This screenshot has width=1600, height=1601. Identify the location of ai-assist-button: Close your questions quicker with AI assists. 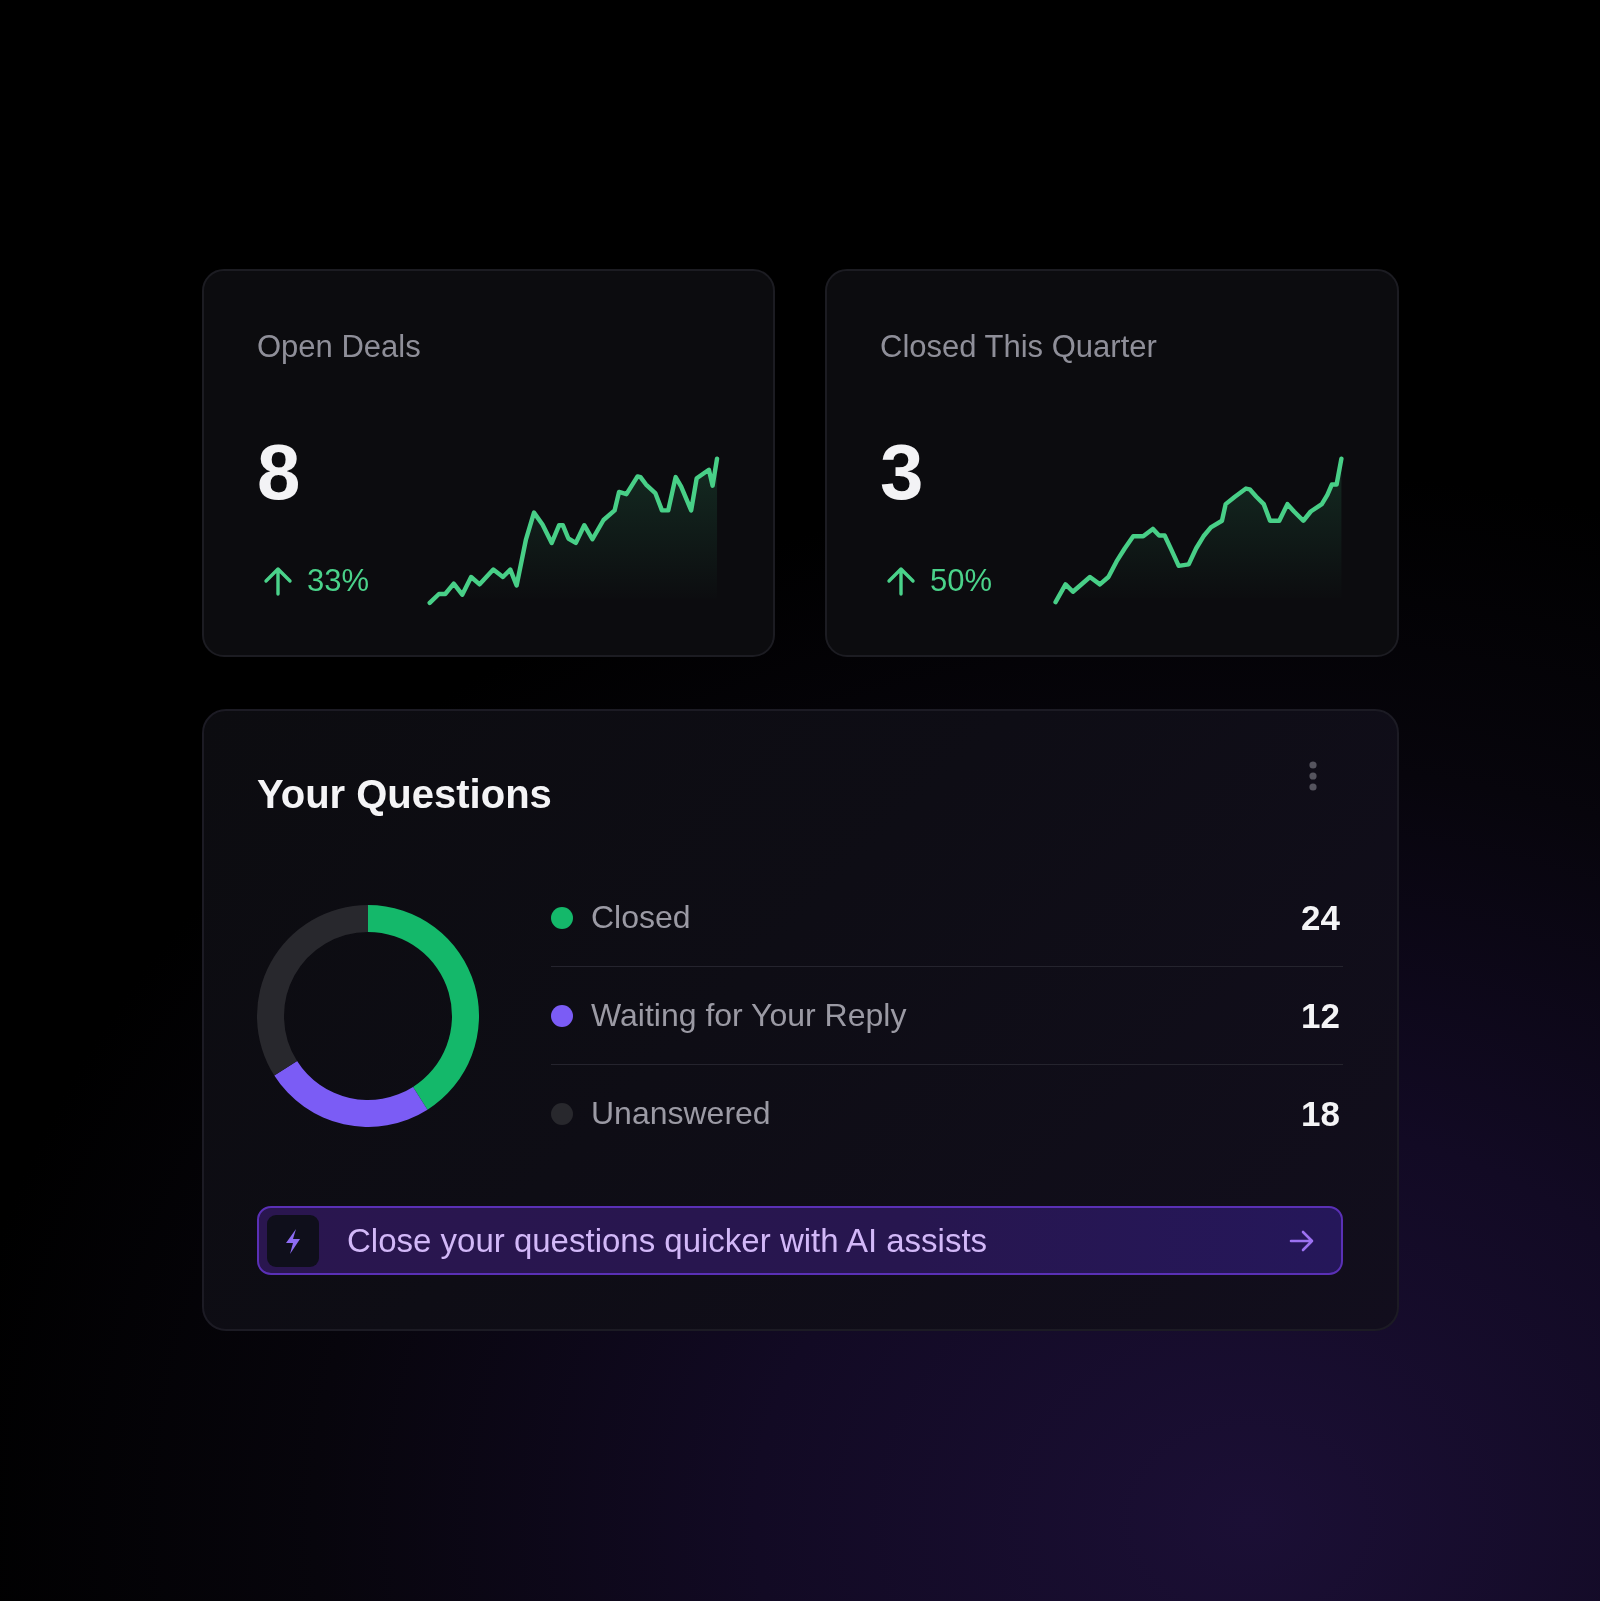
(800, 1240).